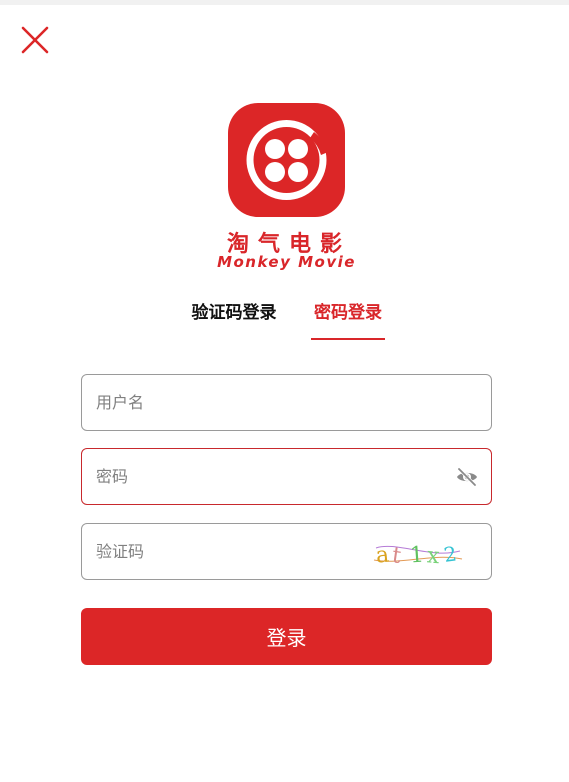 The height and width of the screenshot is (782, 569). What do you see at coordinates (284, 2) in the screenshot?
I see `top-divider` at bounding box center [284, 2].